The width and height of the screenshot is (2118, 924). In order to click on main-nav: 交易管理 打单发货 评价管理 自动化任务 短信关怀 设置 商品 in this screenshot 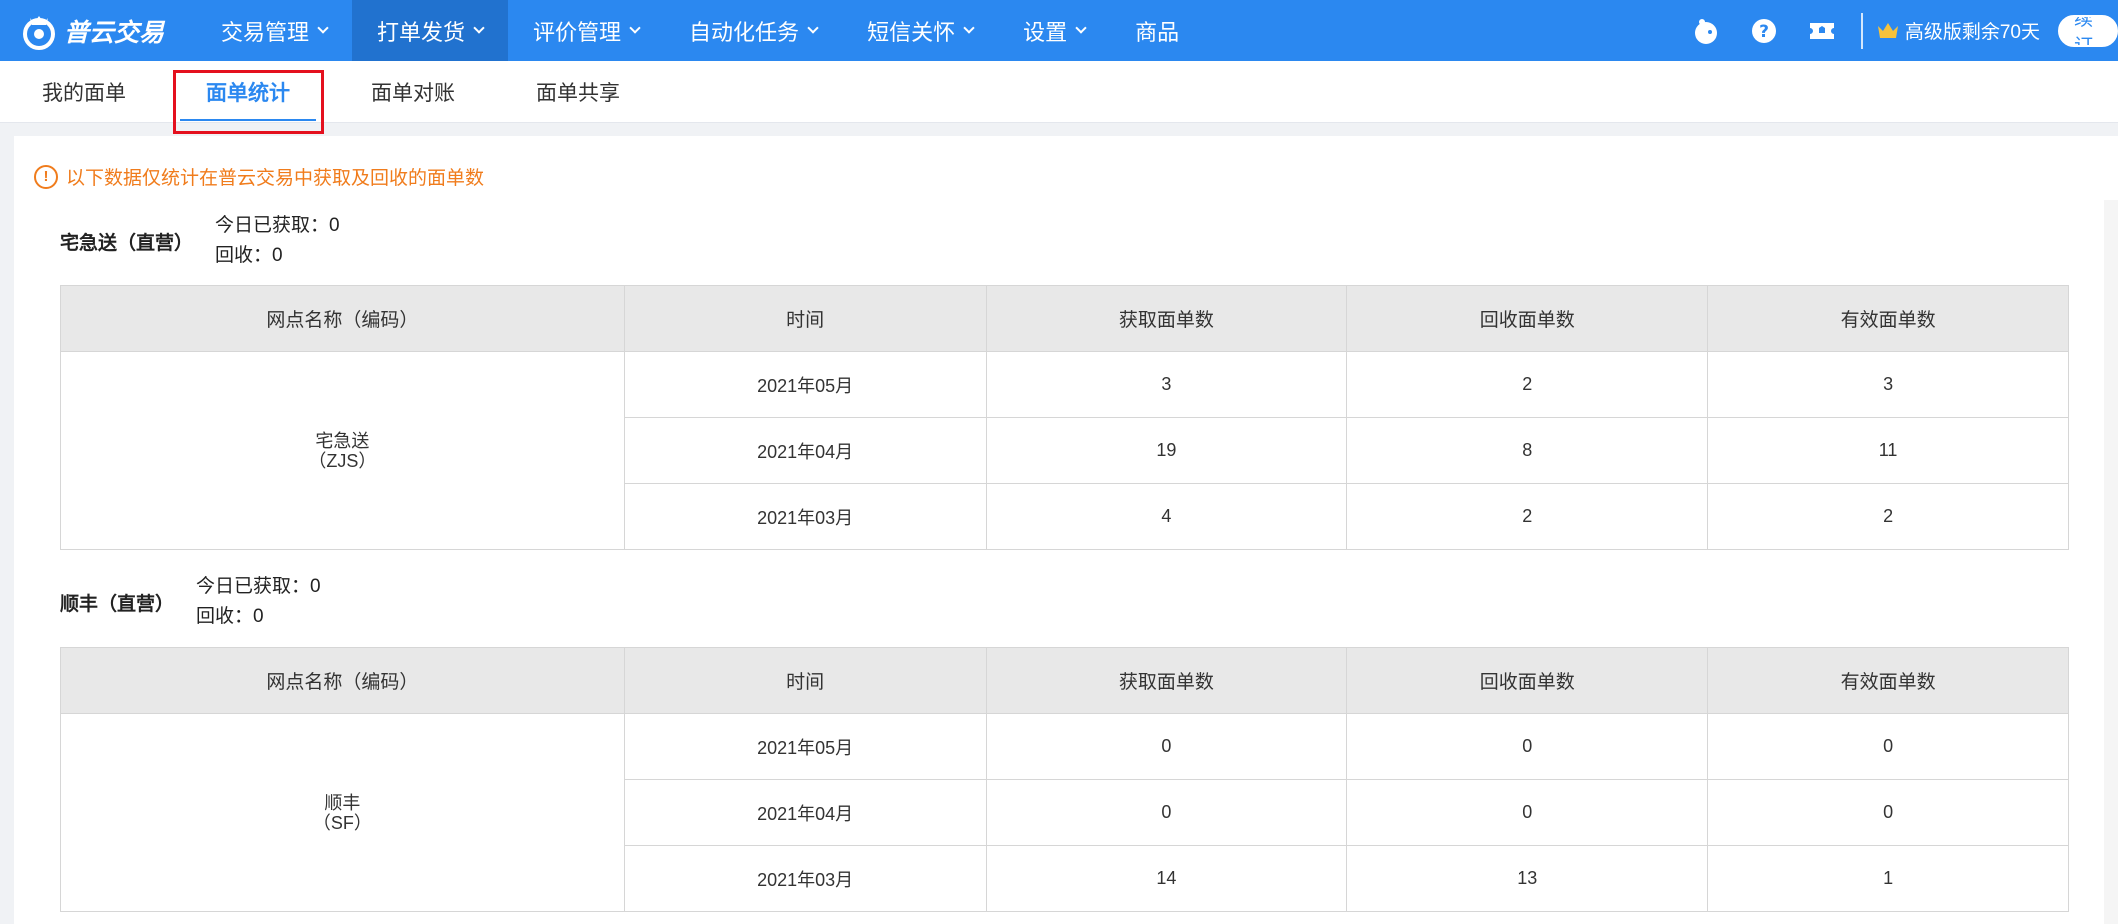, I will do `click(700, 30)`.